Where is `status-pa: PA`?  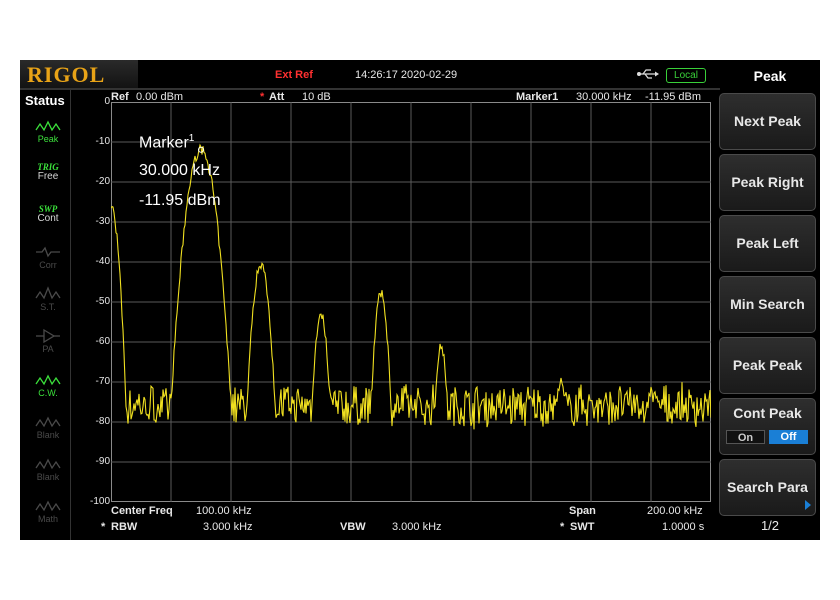
status-pa: PA is located at coordinates (48, 346).